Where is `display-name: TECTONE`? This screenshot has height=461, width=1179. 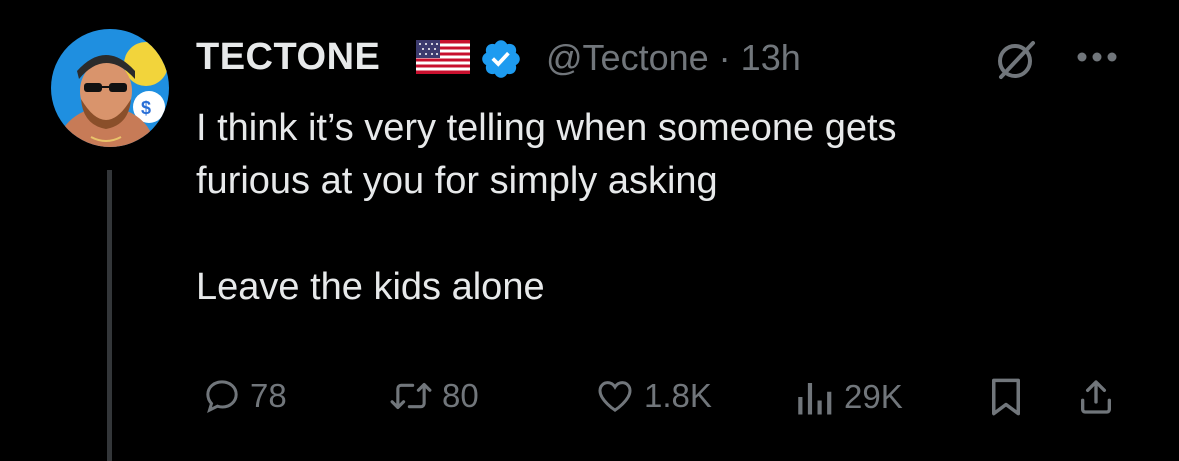
display-name: TECTONE is located at coordinates (288, 57).